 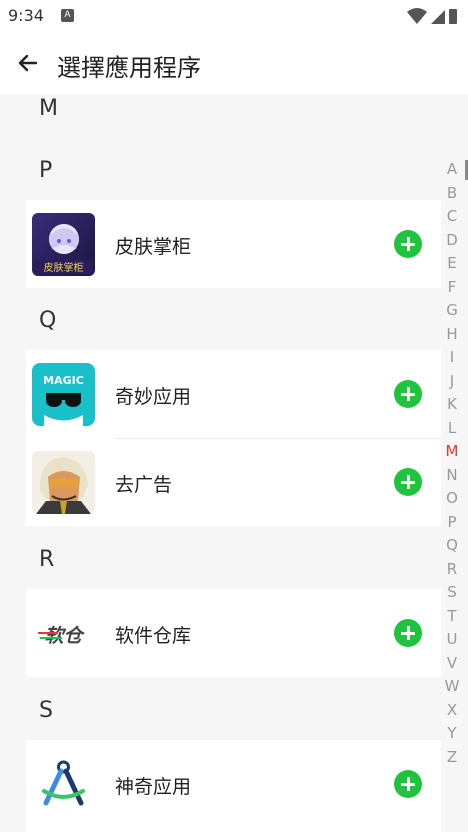 I want to click on section-header-p: P, so click(x=46, y=170).